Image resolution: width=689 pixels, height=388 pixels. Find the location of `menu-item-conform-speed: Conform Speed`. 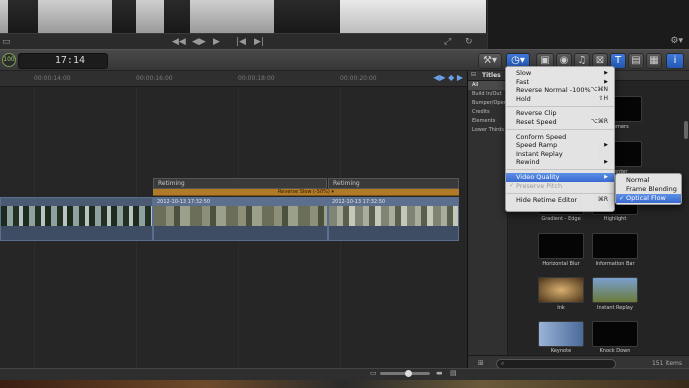

menu-item-conform-speed: Conform Speed is located at coordinates (560, 137).